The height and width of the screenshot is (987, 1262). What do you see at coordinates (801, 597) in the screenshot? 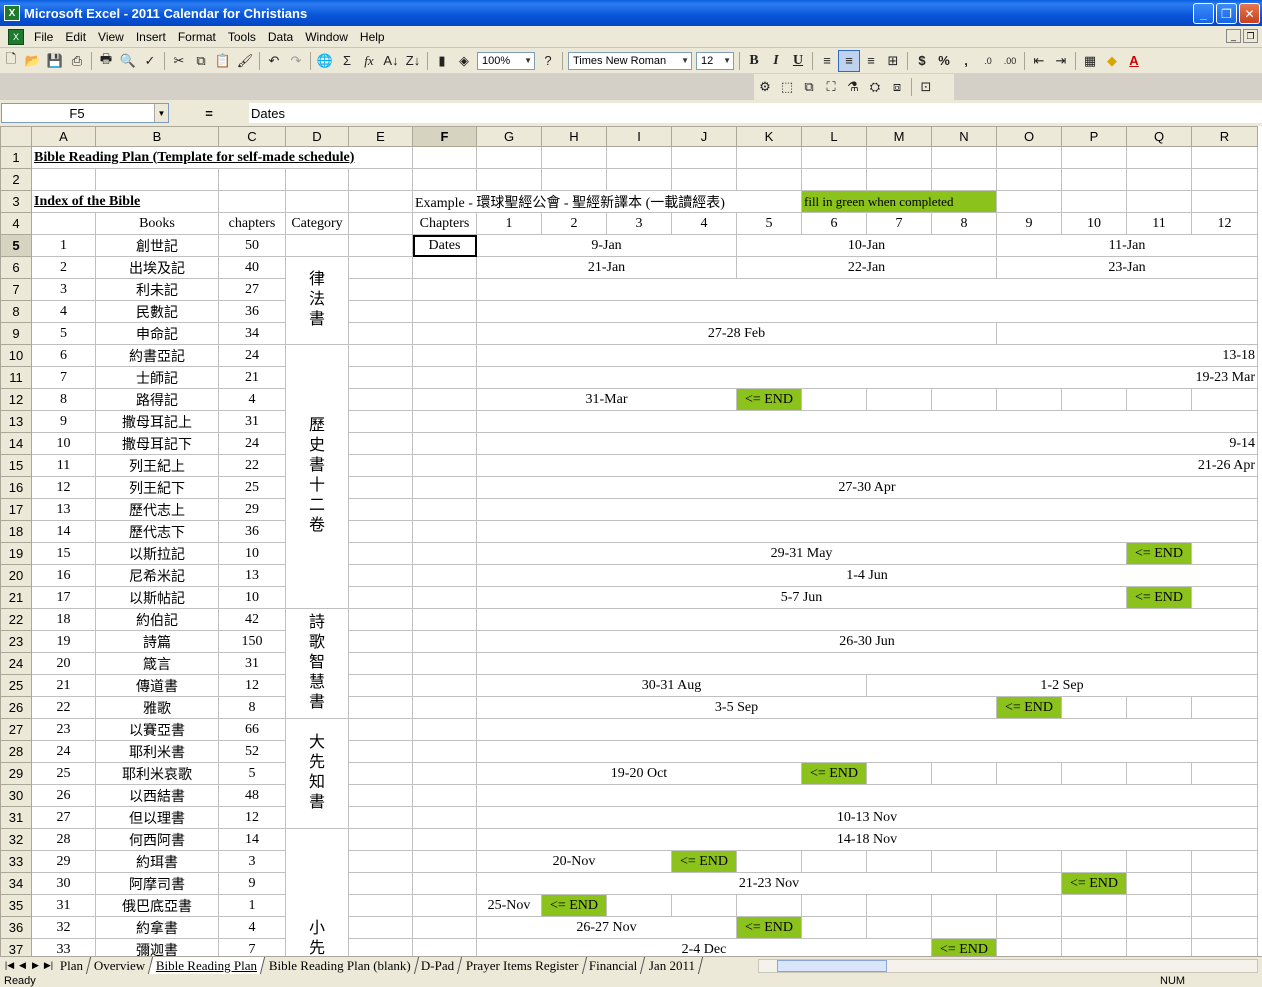
I see `date-range: 5-7 Jun` at bounding box center [801, 597].